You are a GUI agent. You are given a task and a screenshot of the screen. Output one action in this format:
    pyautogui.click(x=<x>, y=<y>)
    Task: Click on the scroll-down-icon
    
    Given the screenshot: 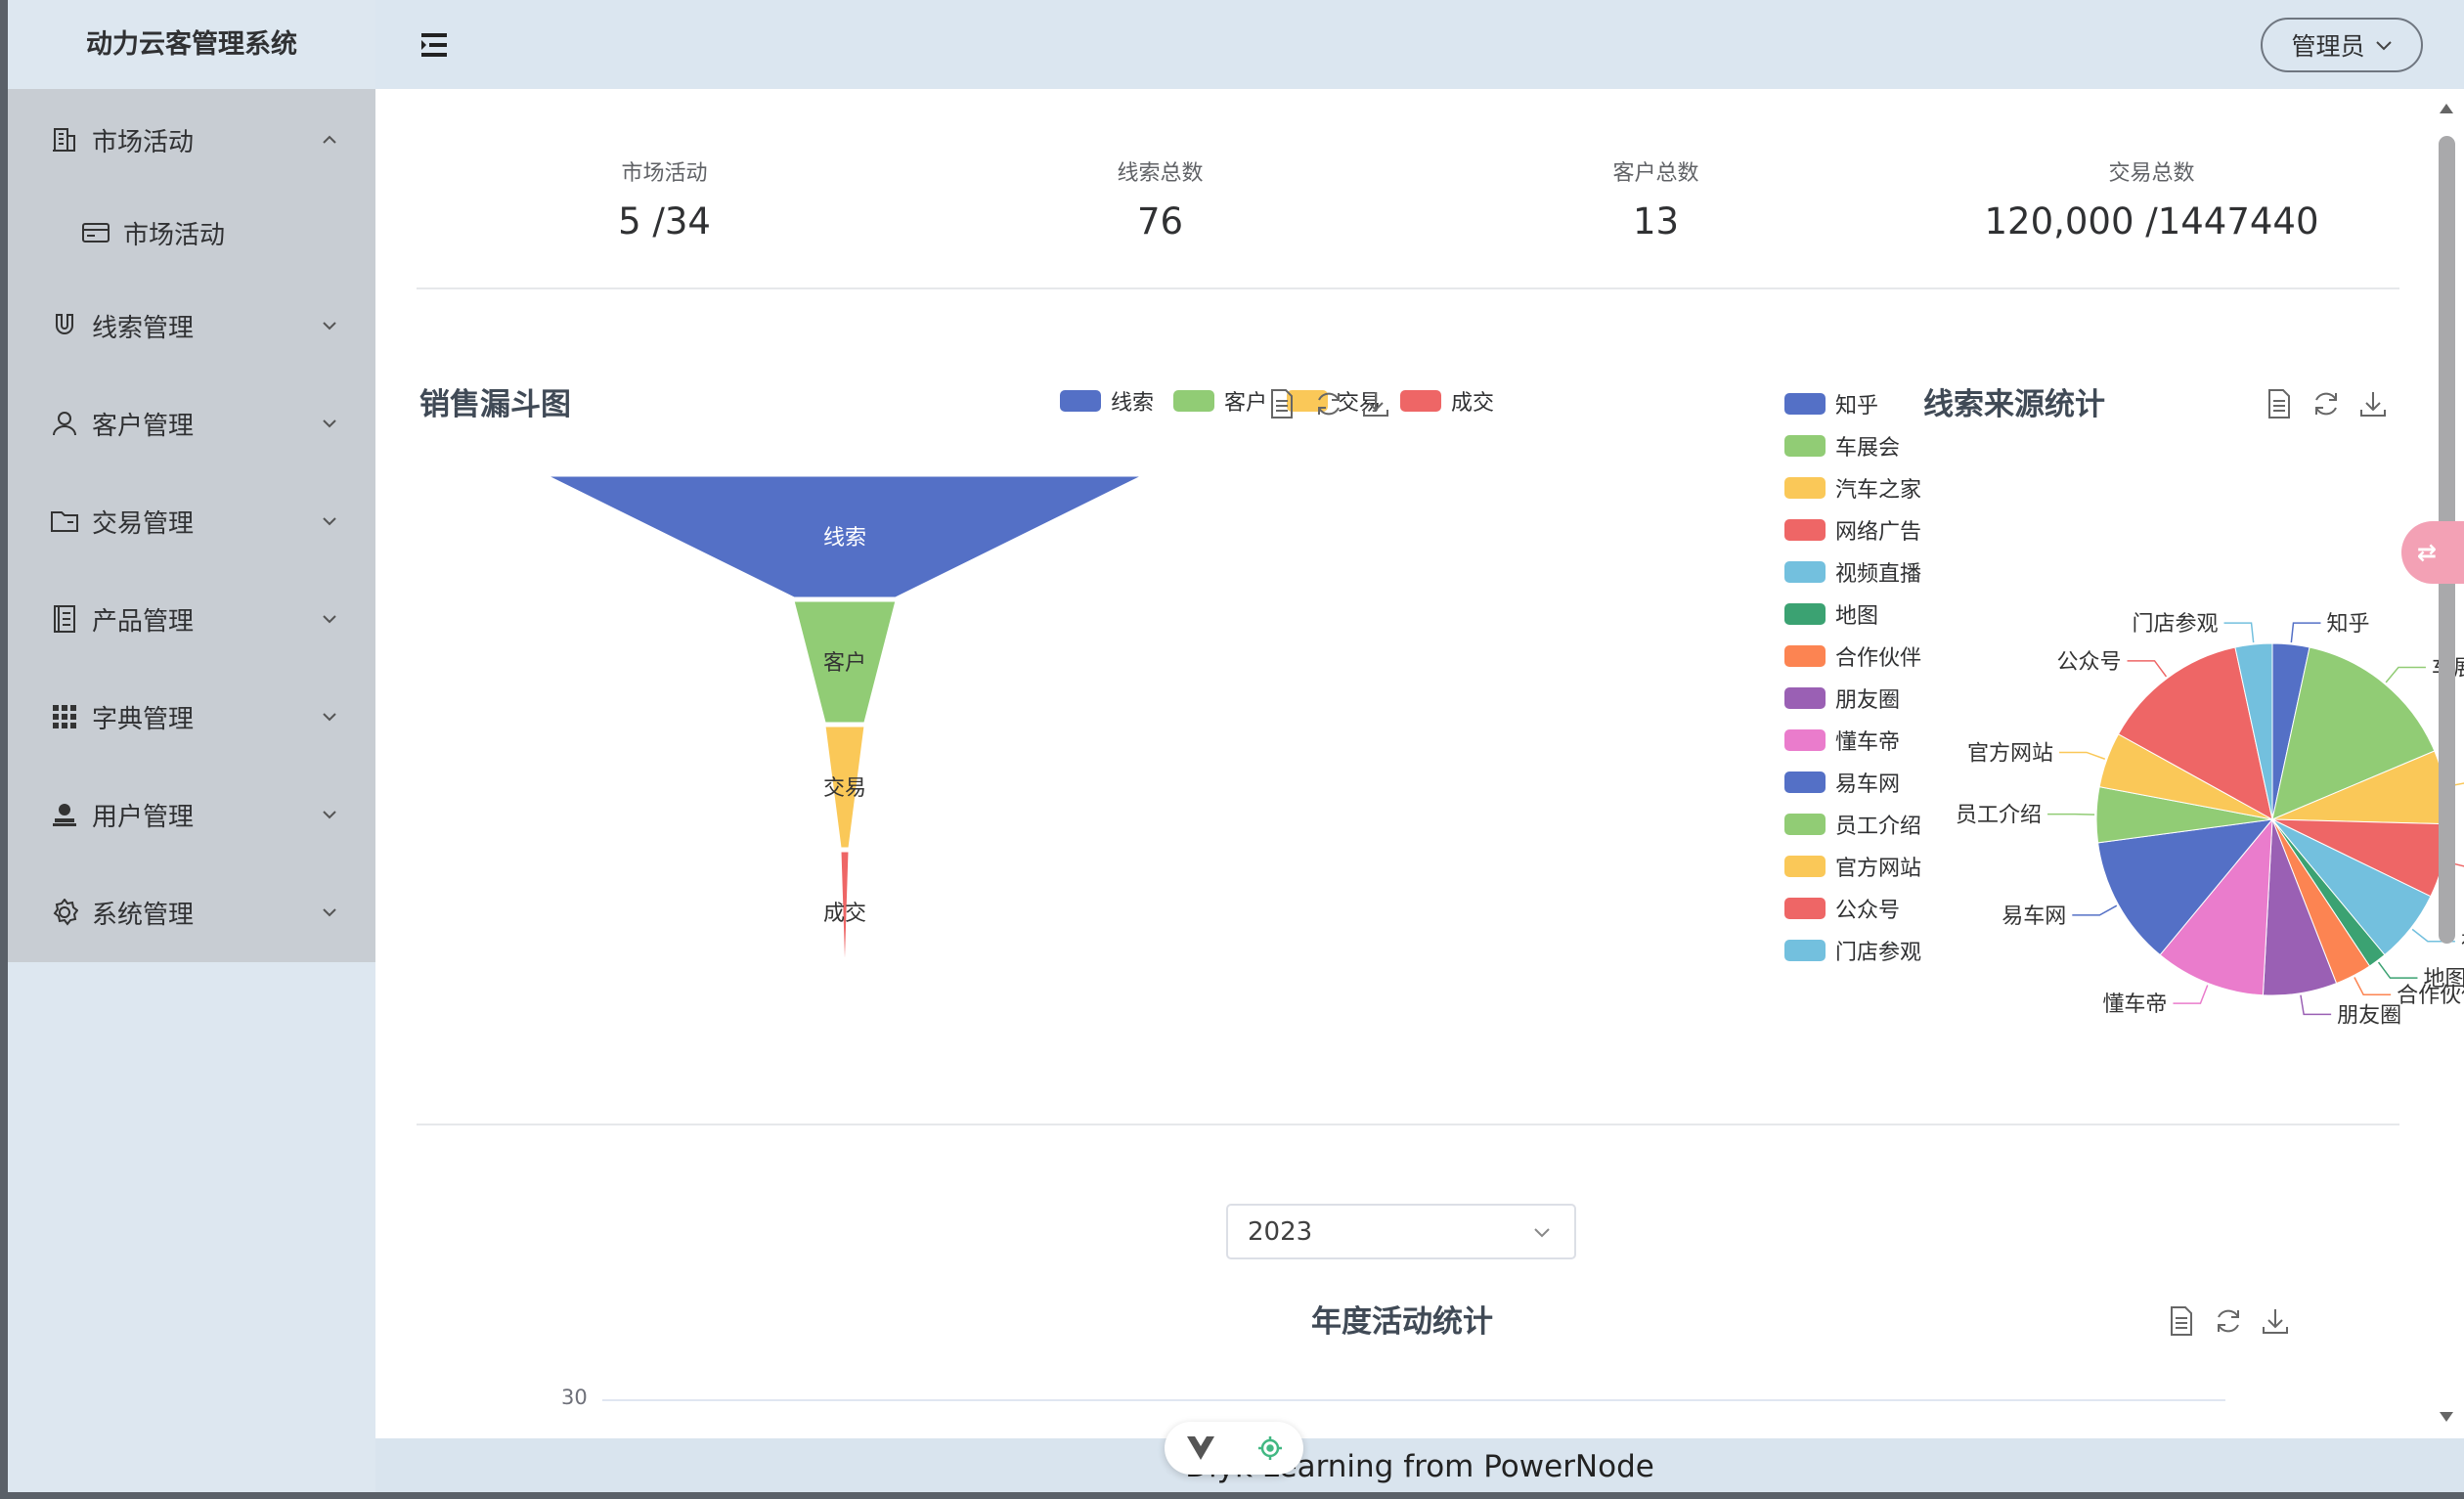 What is the action you would take?
    pyautogui.click(x=2446, y=1417)
    